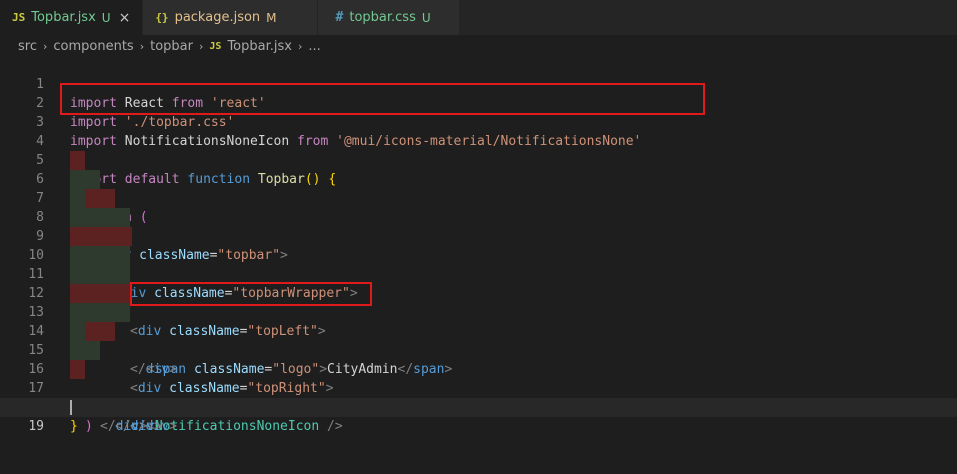 The height and width of the screenshot is (474, 957). What do you see at coordinates (478, 159) in the screenshot?
I see `code-line: 5 export default function Topbar() {` at bounding box center [478, 159].